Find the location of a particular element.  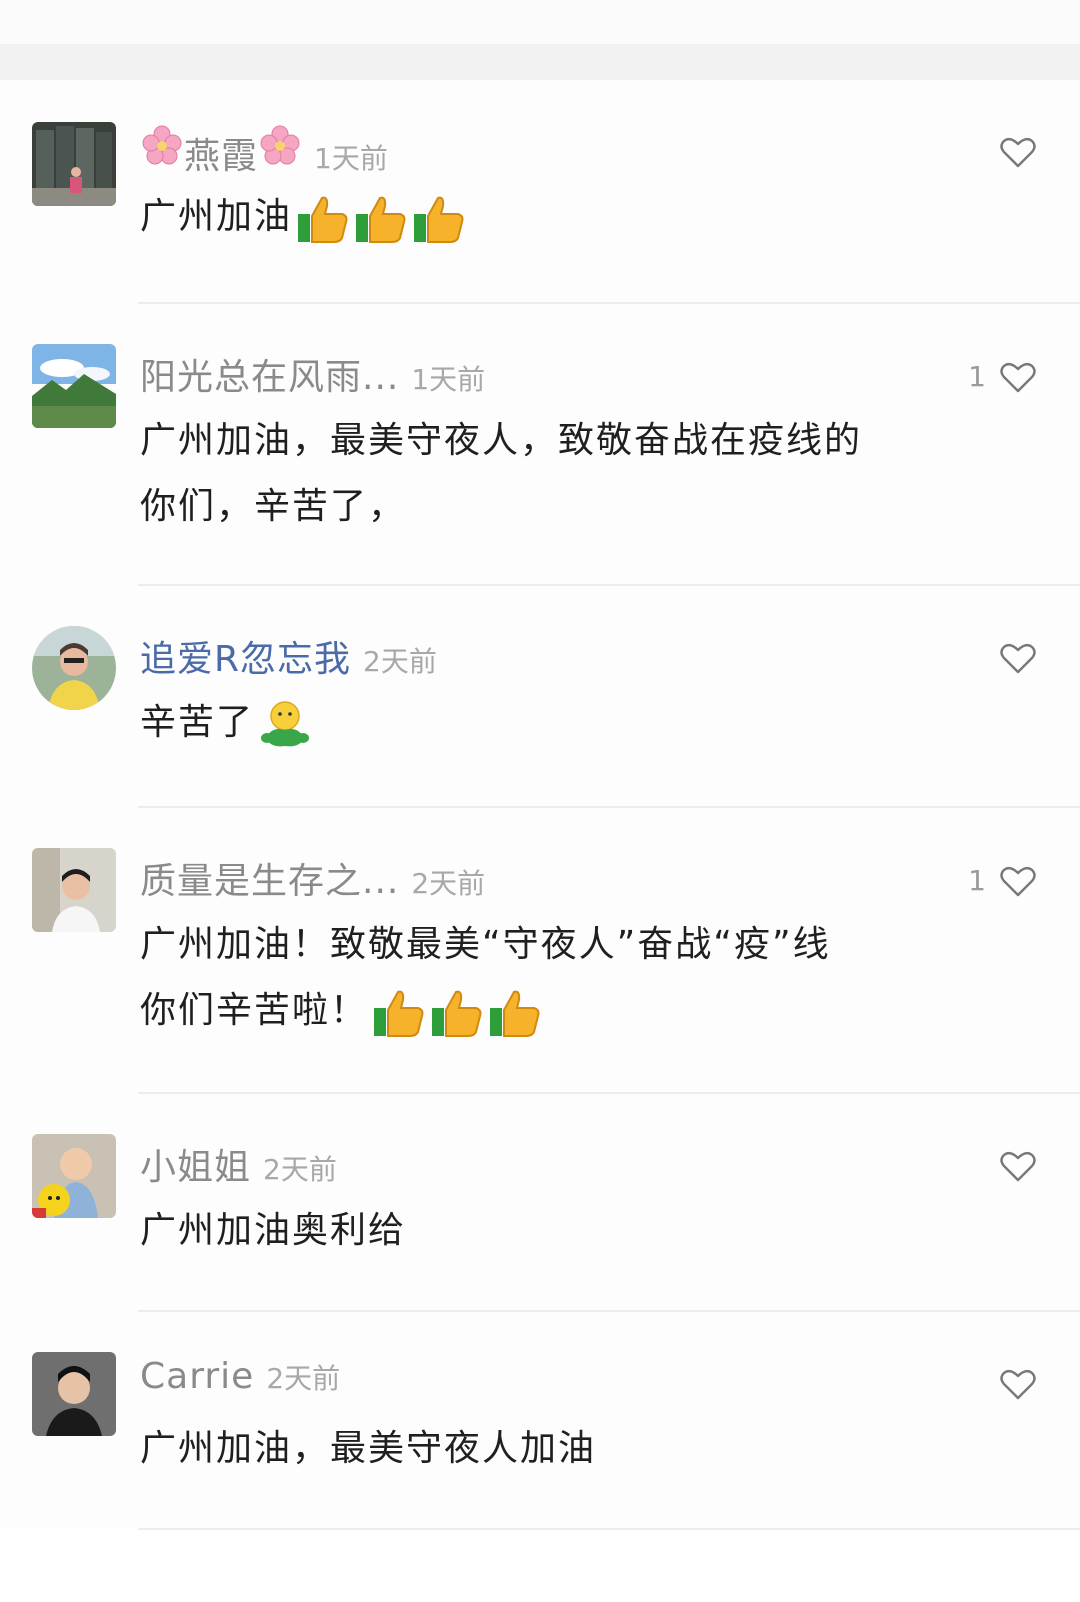

comment-text-line: 你们辛苦啦！ is located at coordinates (254, 1010).